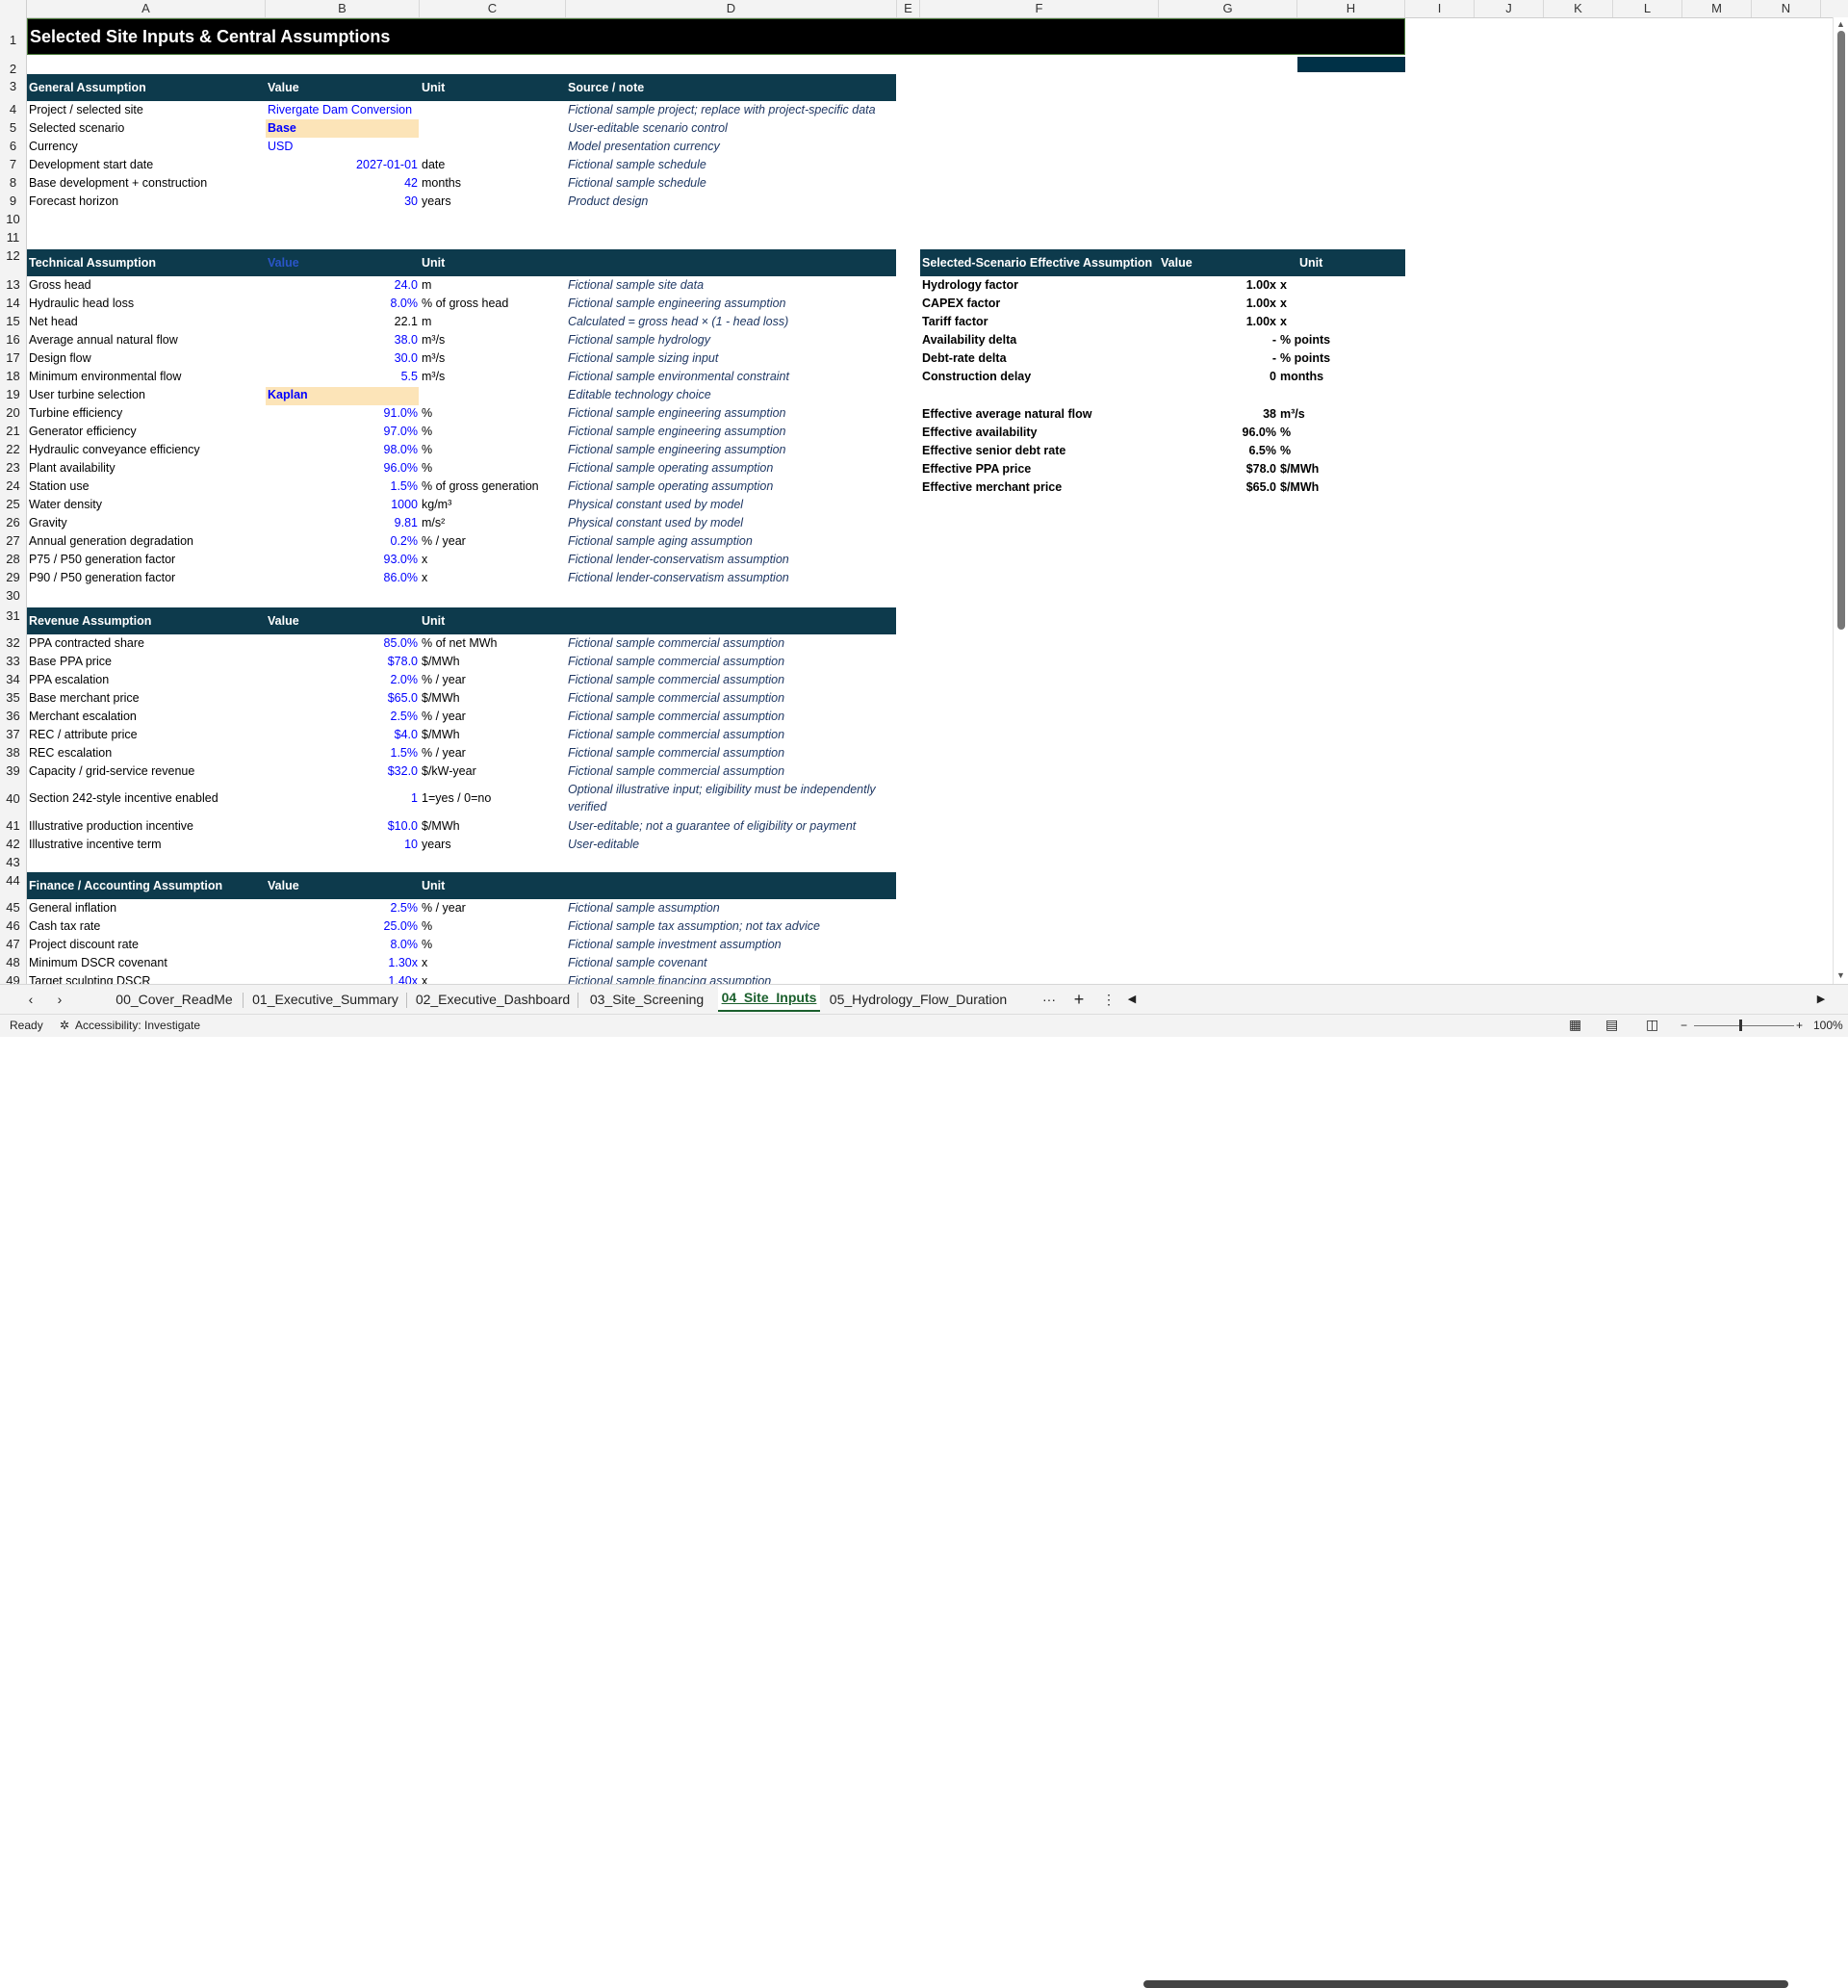 The image size is (1848, 1988). I want to click on technical-row-value: 1000, so click(342, 505).